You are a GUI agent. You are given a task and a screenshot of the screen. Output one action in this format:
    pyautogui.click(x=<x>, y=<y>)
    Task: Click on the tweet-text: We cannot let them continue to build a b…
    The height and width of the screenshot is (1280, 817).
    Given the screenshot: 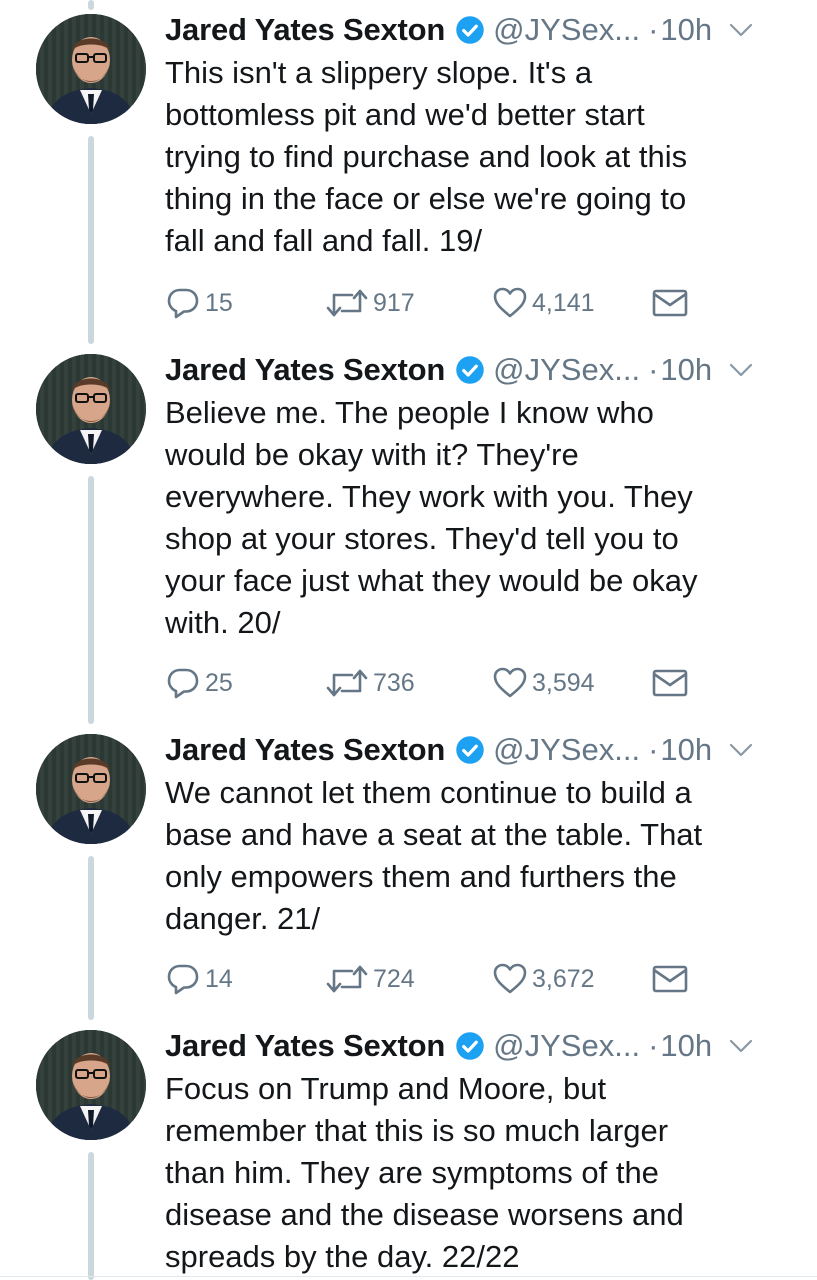 What is the action you would take?
    pyautogui.click(x=434, y=855)
    